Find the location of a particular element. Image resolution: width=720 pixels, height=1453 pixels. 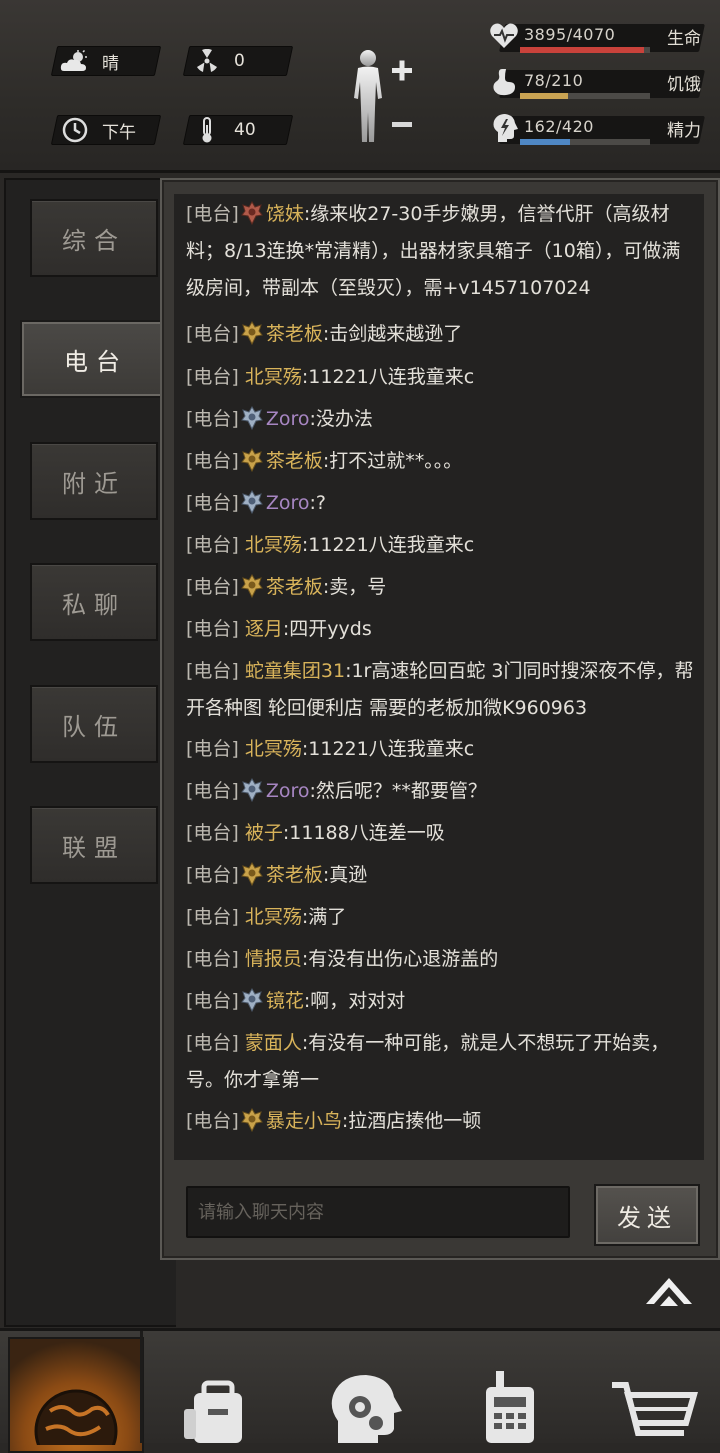

globe-icon is located at coordinates (76, 1421).